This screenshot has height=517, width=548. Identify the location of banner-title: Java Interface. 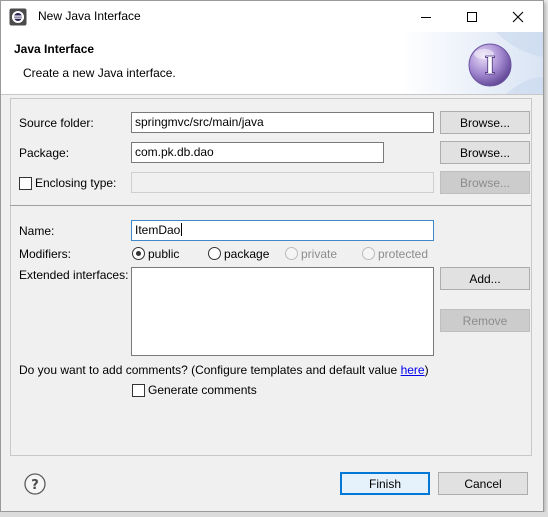
(54, 49).